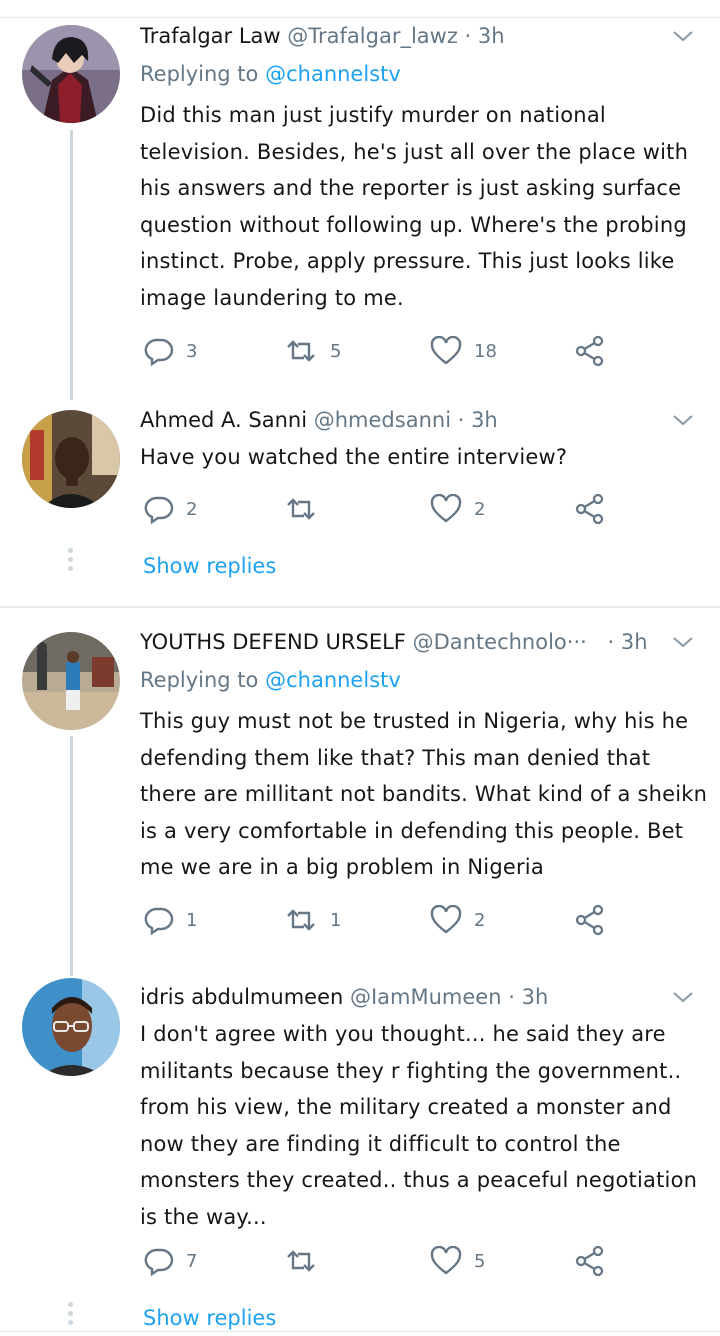 This screenshot has height=1336, width=720. I want to click on author-handle: @hmedsanni, so click(382, 420).